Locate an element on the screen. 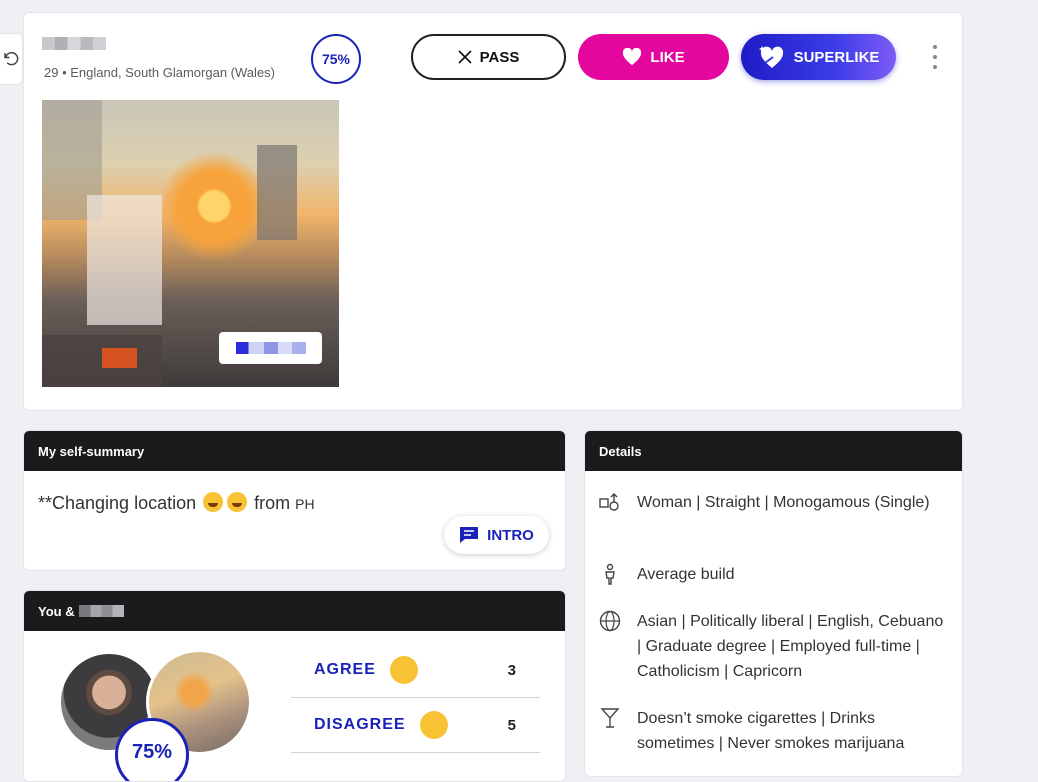 The width and height of the screenshot is (1038, 782). self-summary-title: My self-summary is located at coordinates (294, 451).